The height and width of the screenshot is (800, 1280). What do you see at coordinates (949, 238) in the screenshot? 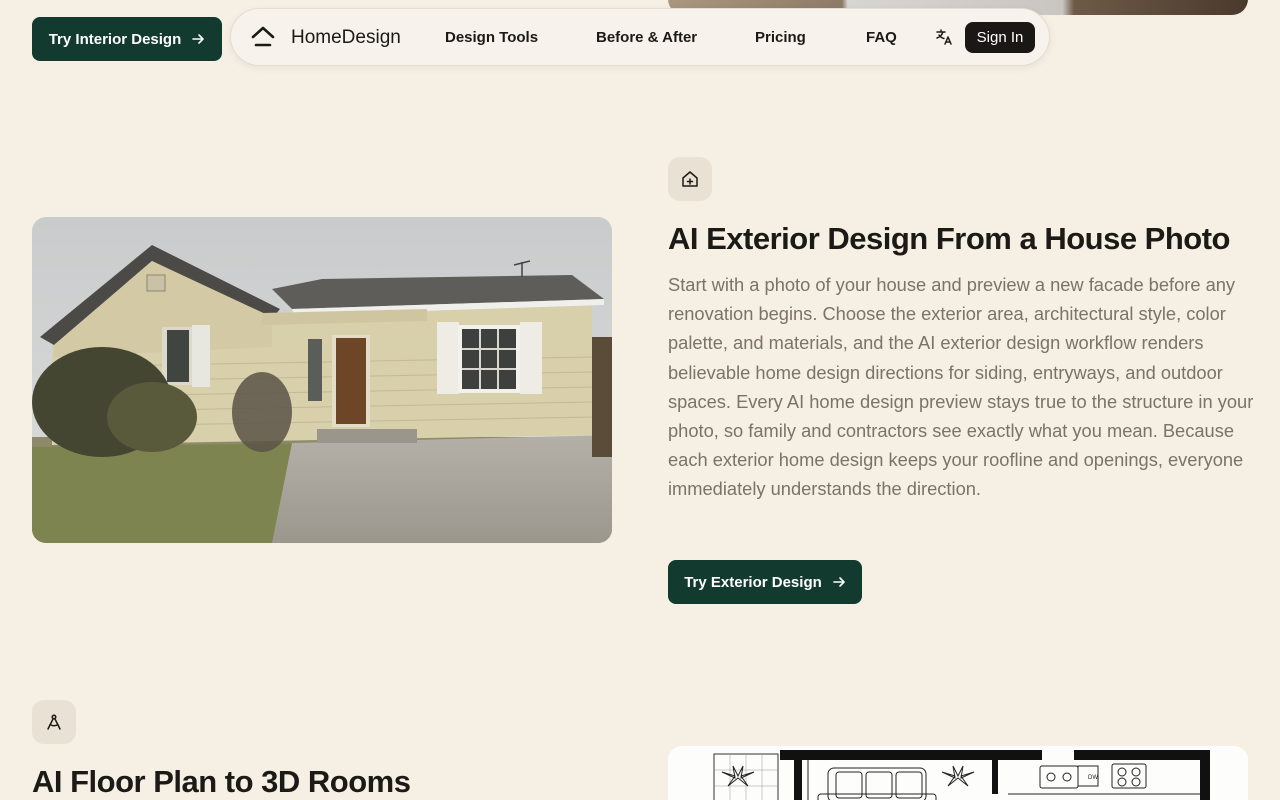
I see `exterior-title: AI Exterior Design From a House Photo` at bounding box center [949, 238].